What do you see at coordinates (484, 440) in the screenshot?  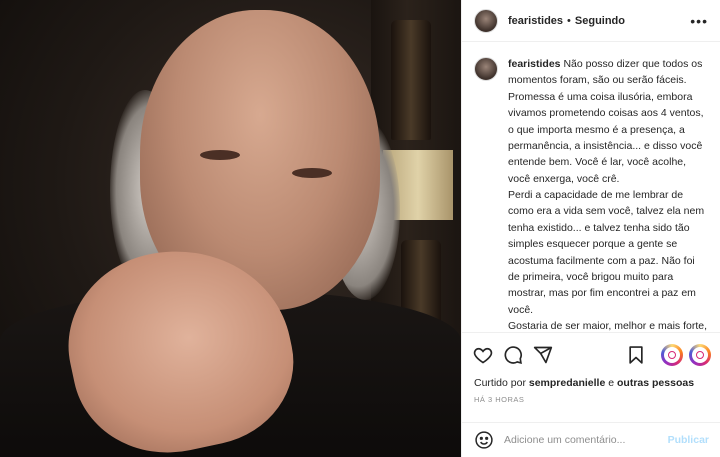 I see `emoji-icon` at bounding box center [484, 440].